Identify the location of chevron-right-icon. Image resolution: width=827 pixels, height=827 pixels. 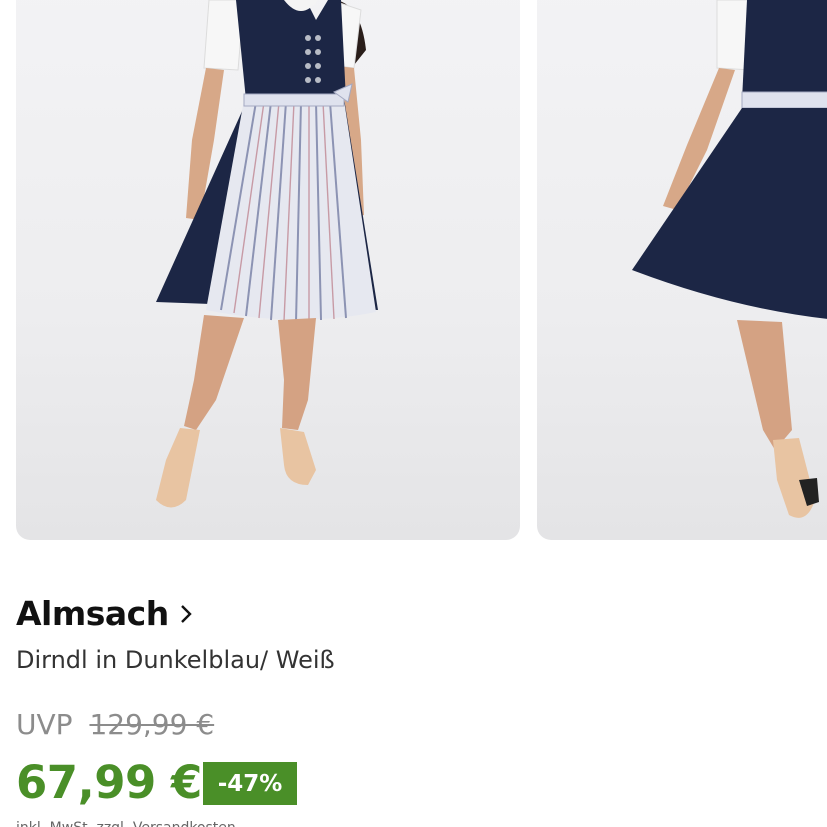
(186, 613).